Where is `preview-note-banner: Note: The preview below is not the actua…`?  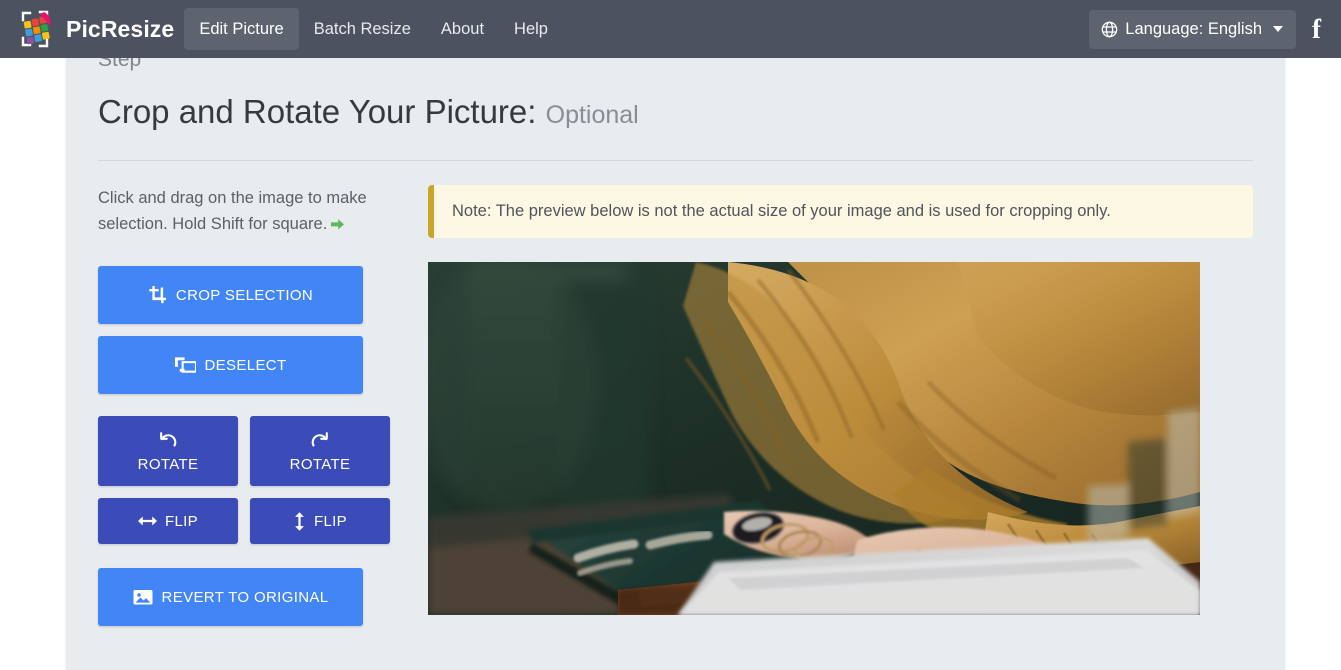
preview-note-banner: Note: The preview below is not the actua… is located at coordinates (840, 211).